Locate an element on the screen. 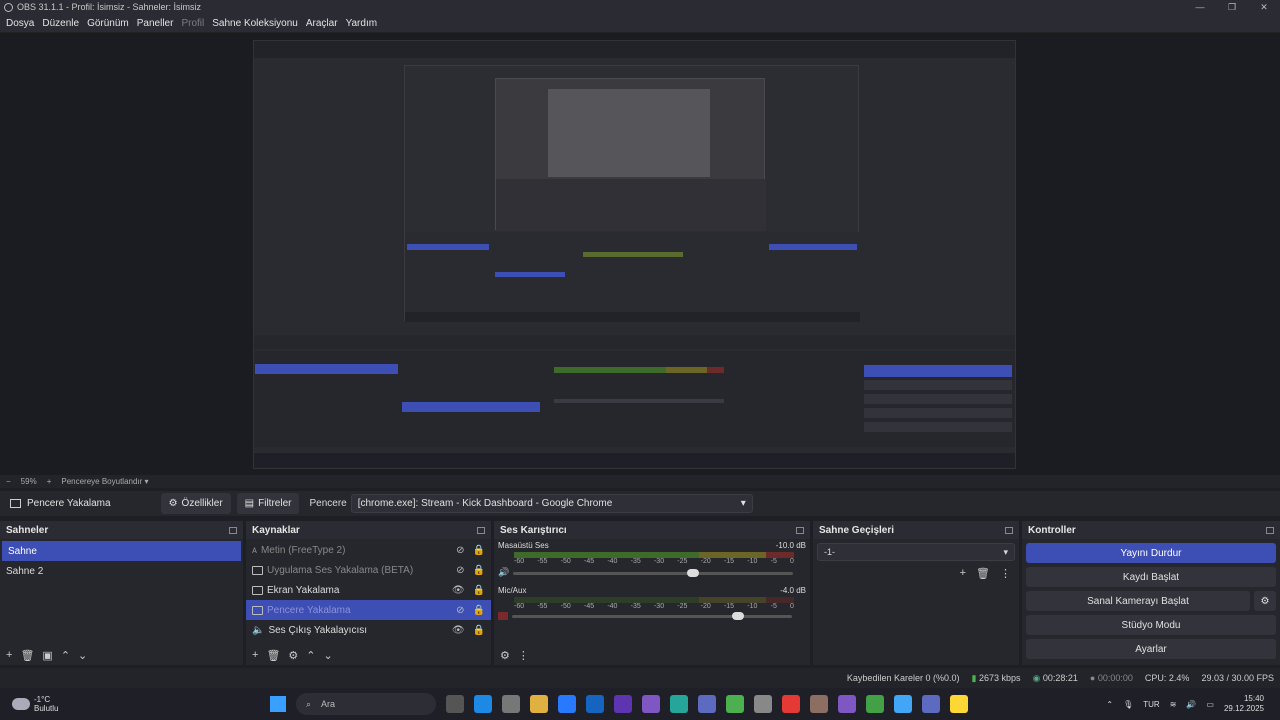  clock: 15:40 29.12.2025 is located at coordinates (1244, 704).